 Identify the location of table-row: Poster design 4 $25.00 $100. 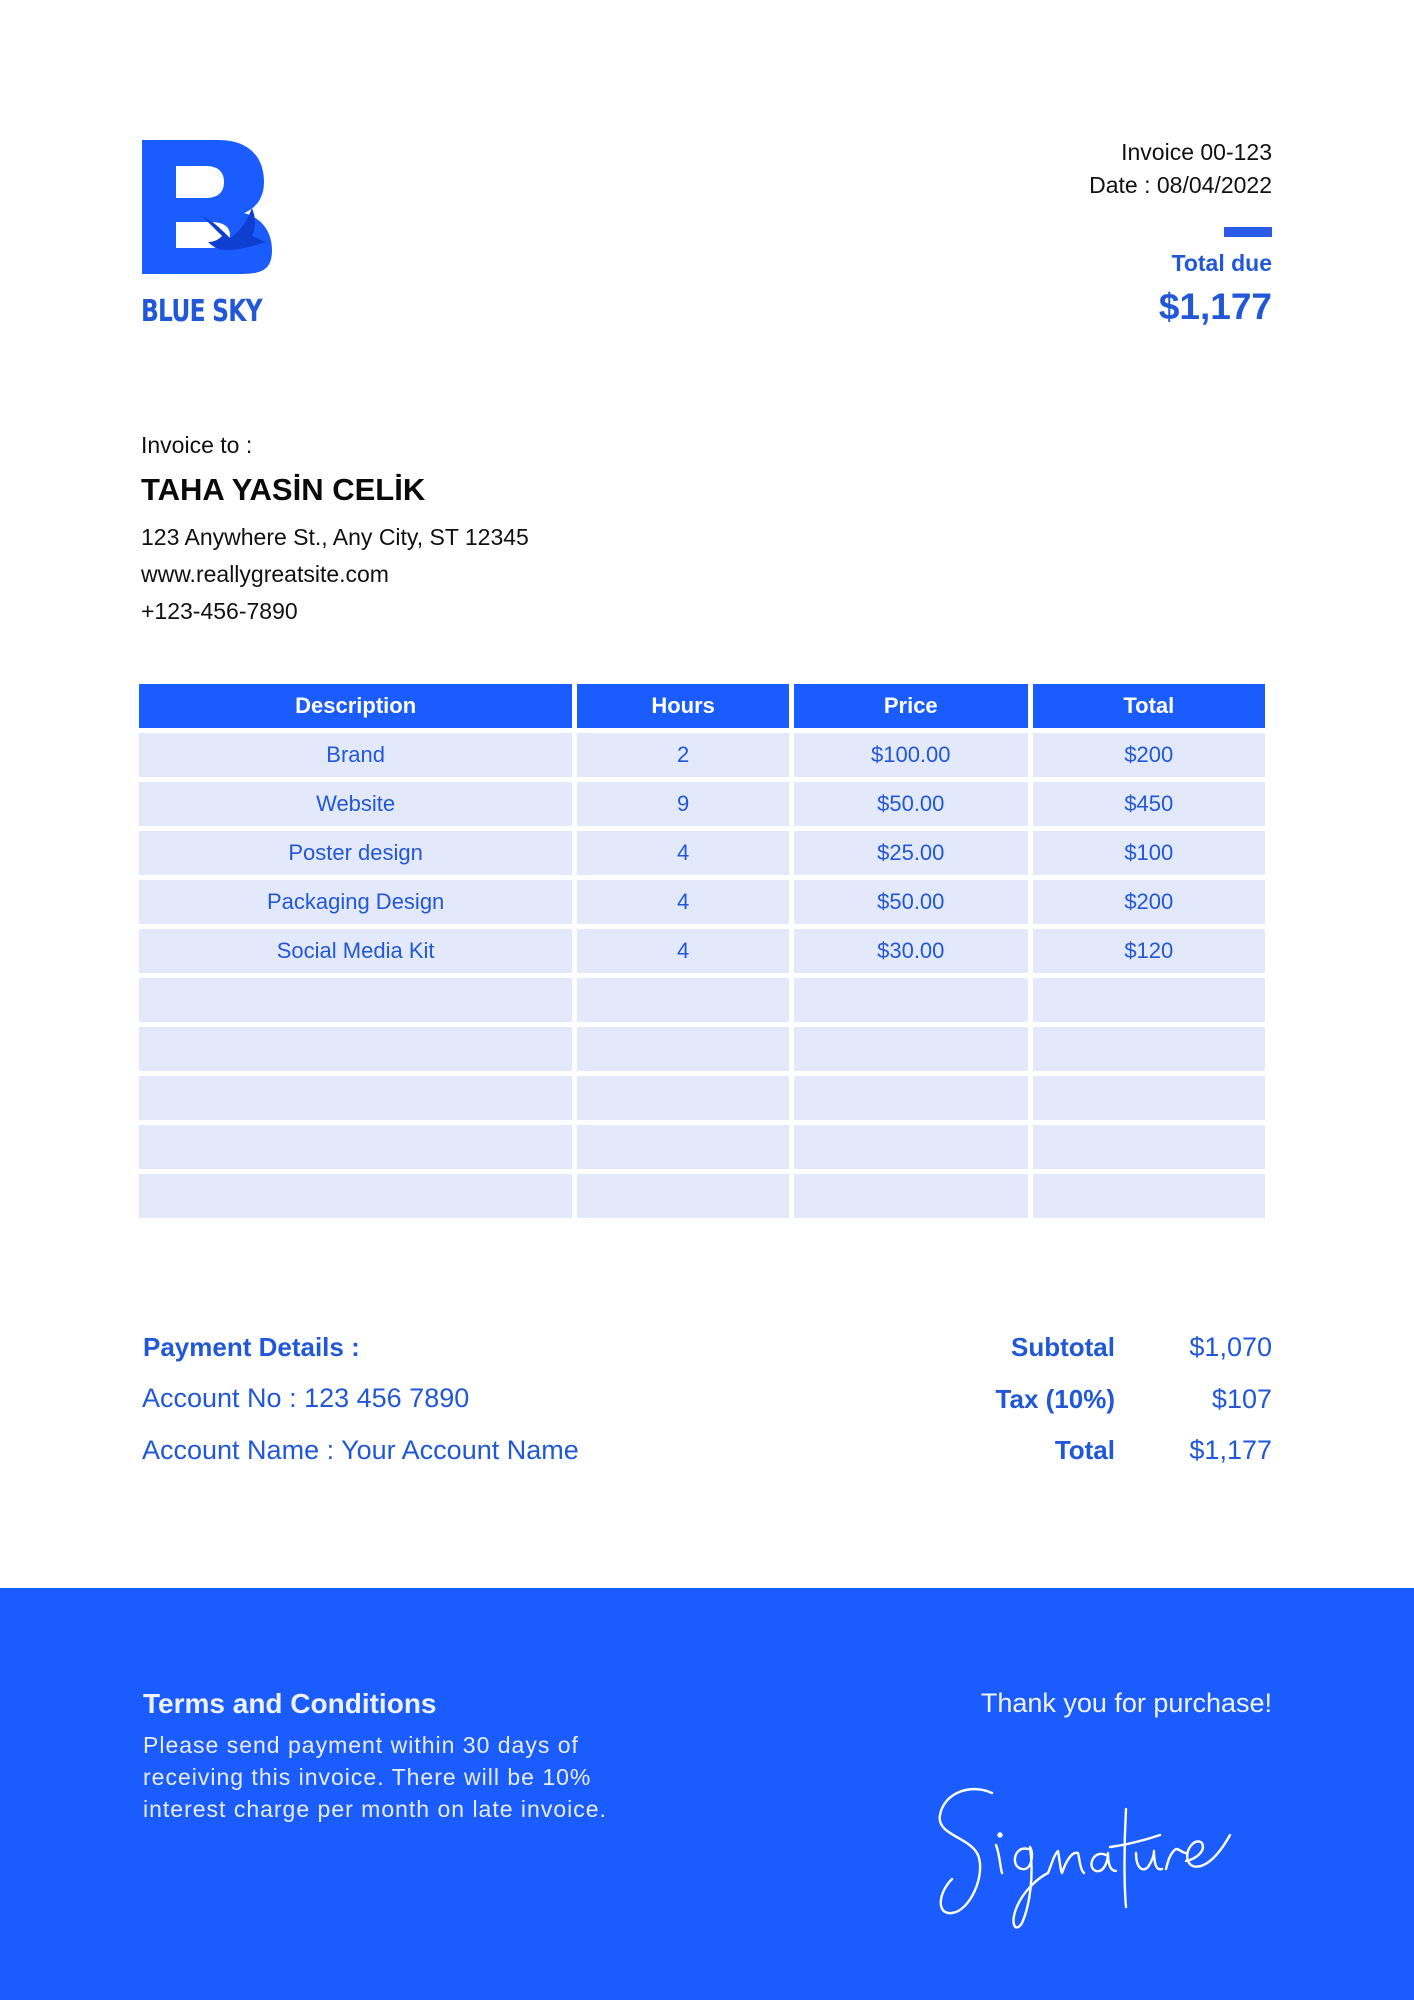
(702, 853).